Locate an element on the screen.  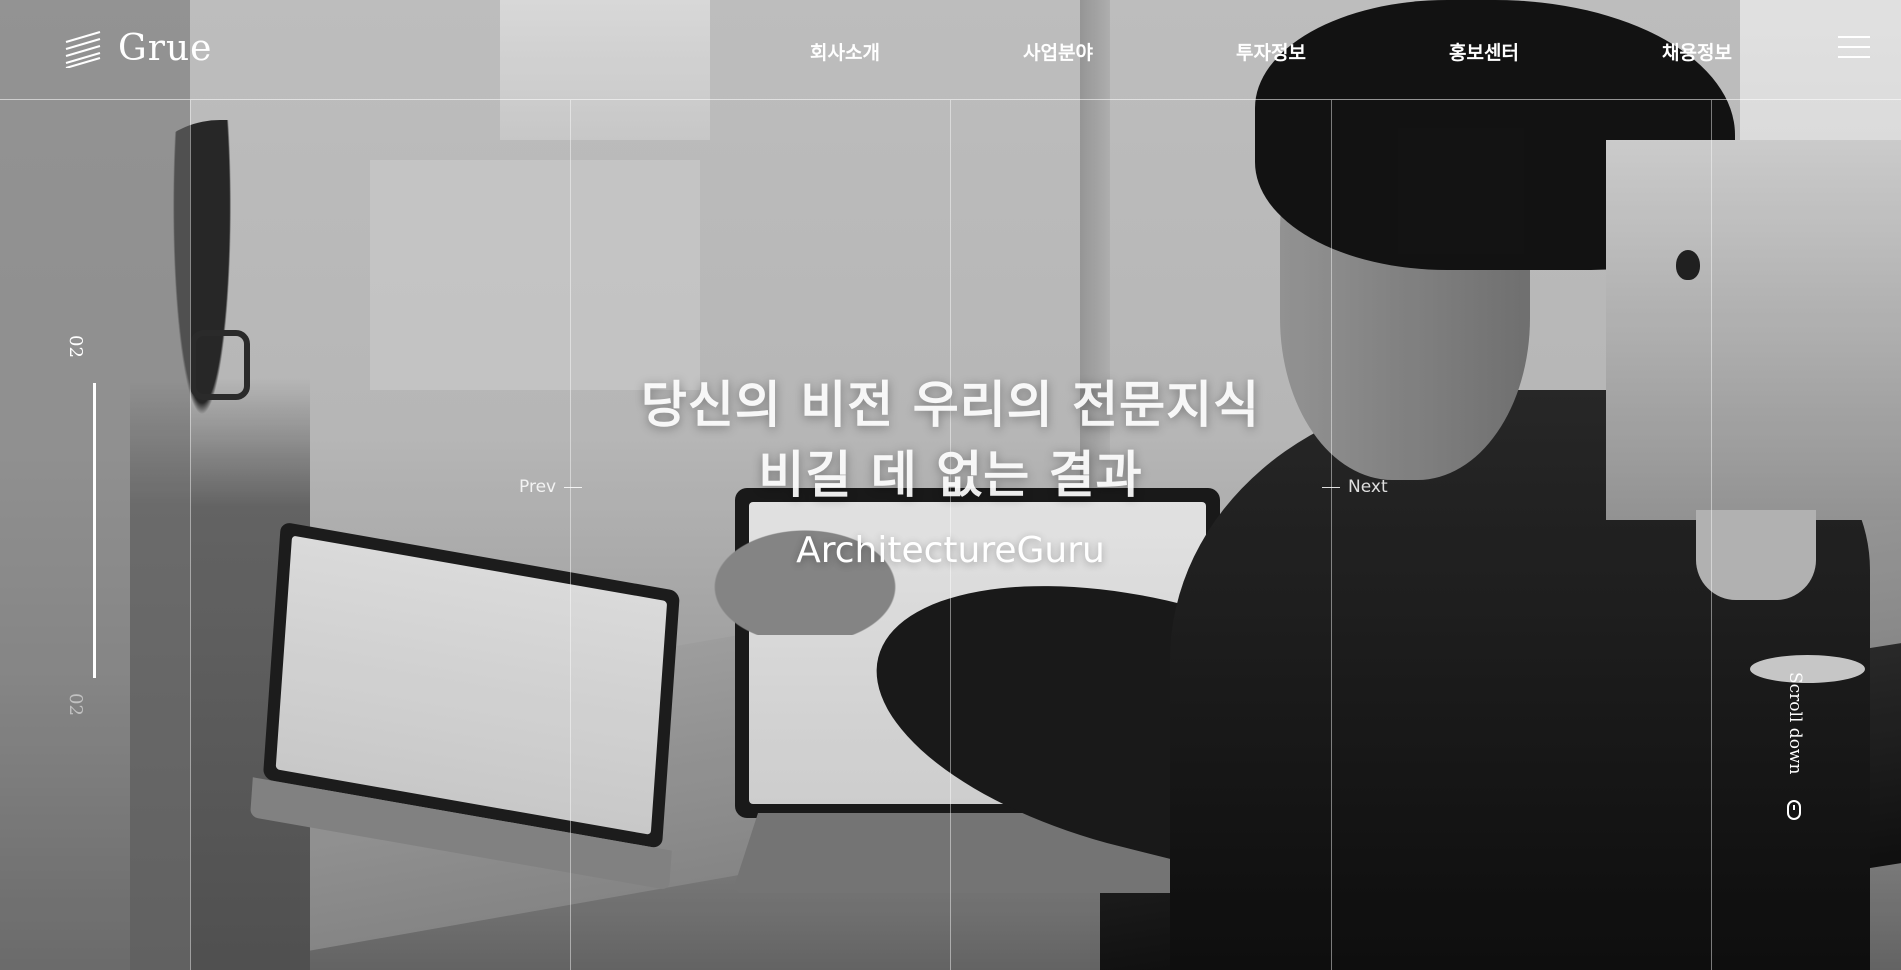
scroll-down-button: Scroll down is located at coordinates (1790, 752).